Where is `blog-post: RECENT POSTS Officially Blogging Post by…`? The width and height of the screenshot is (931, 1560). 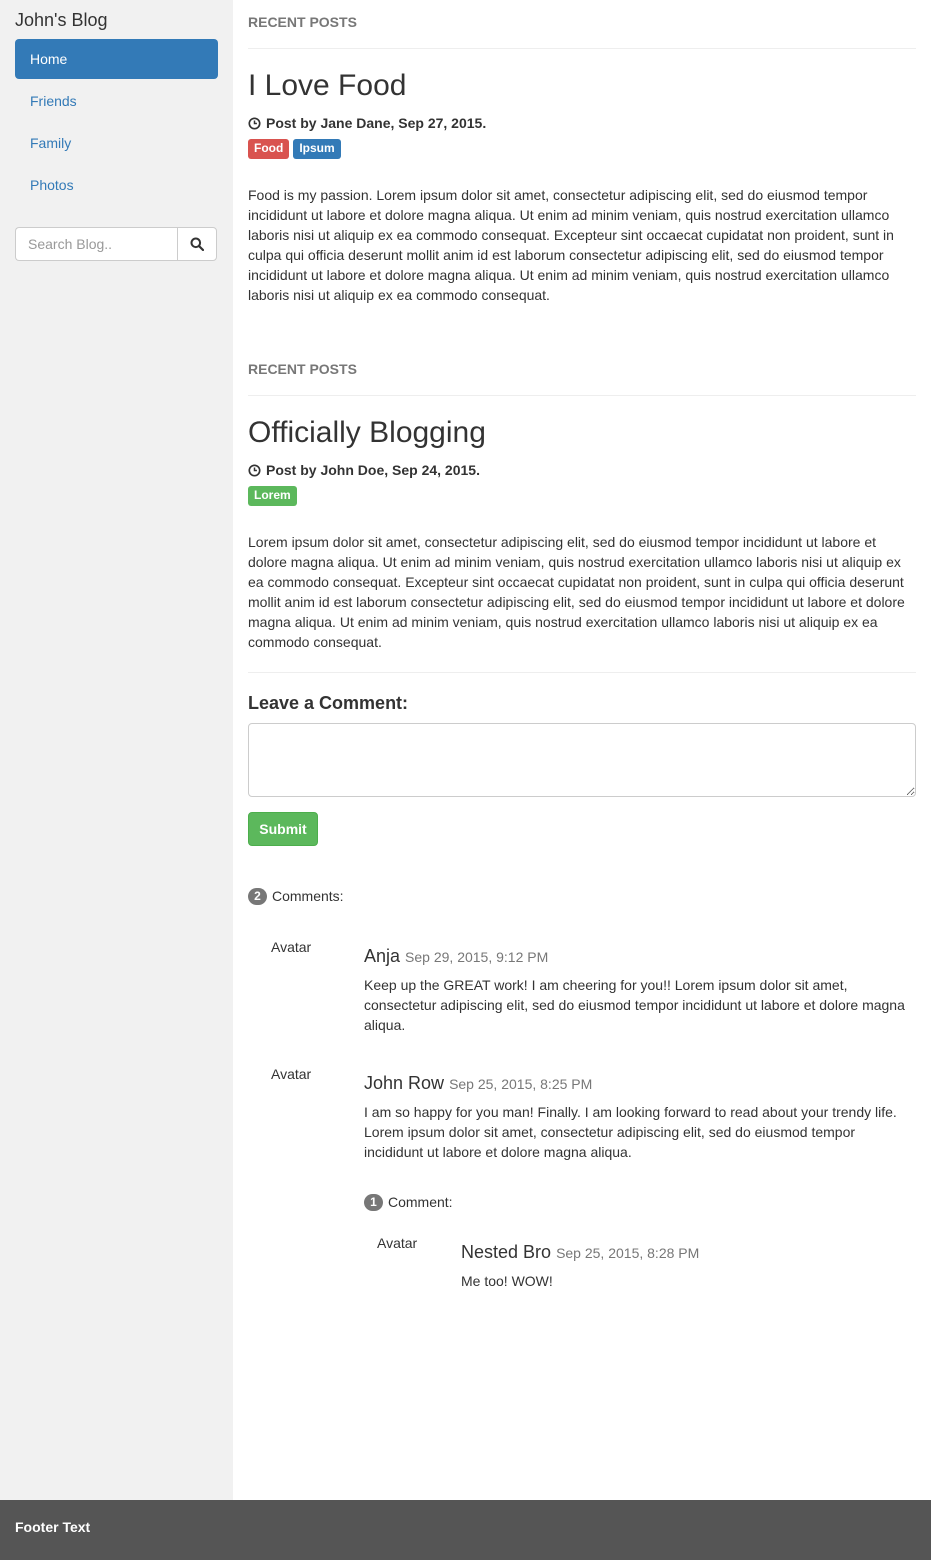
blog-post: RECENT POSTS Officially Blogging Post by… is located at coordinates (582, 499).